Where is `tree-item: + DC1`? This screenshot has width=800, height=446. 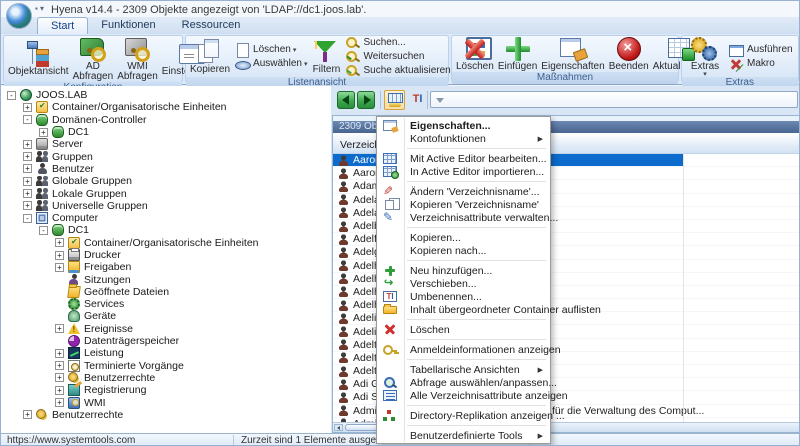
tree-item: + DC1 is located at coordinates (166, 132).